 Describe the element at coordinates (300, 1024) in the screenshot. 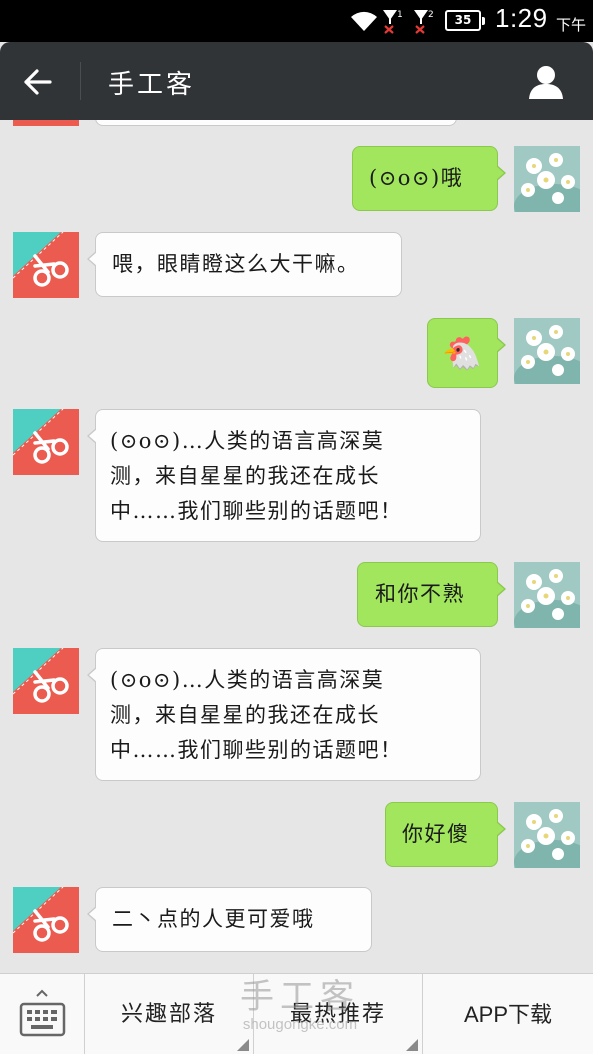

I see `watermark-url: shougongke.com` at that location.